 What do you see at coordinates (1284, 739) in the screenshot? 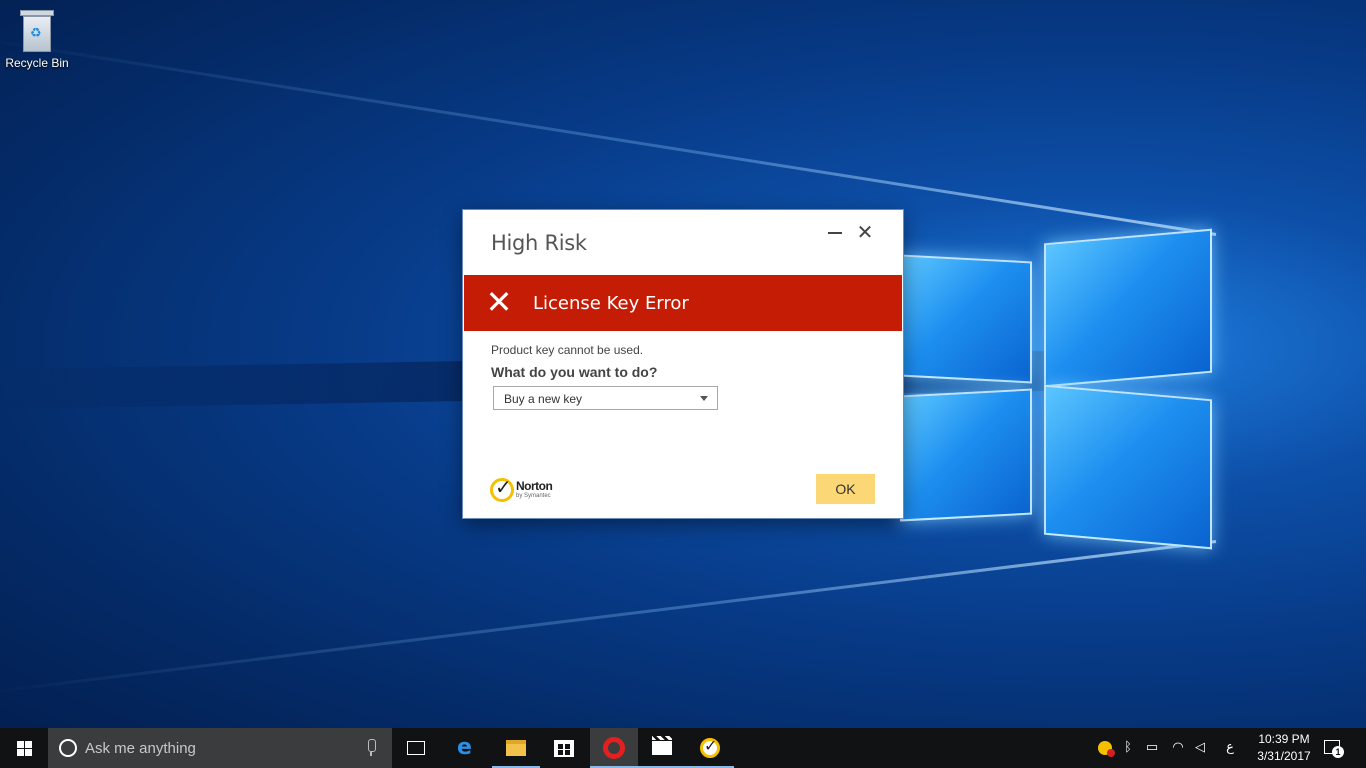
I see `clock-time: 10:39 PM` at bounding box center [1284, 739].